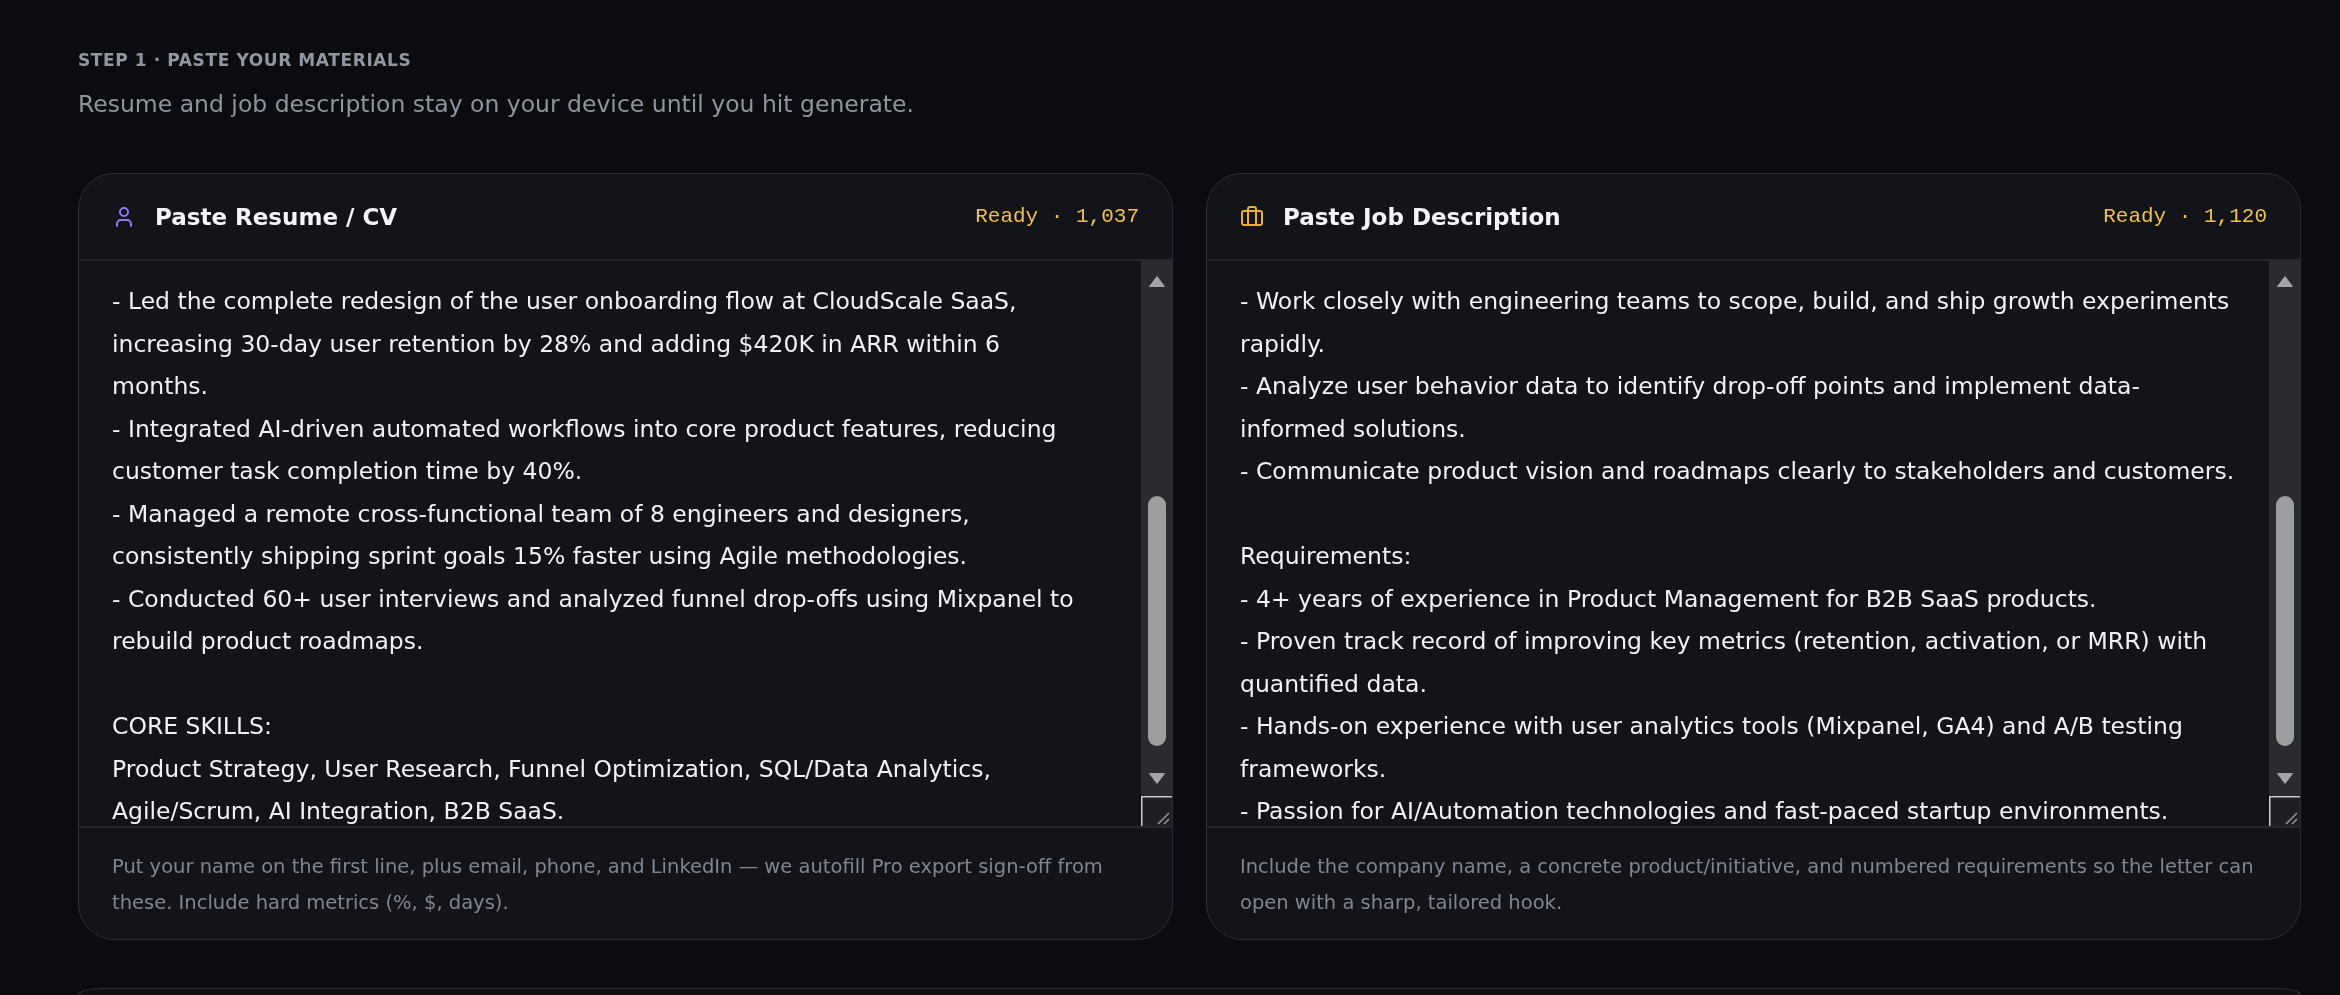  Describe the element at coordinates (608, 885) in the screenshot. I see `hint-text: Put your name on the first line, plus email, phone, and LinkedIn — we autofill Pro export sign-off from these. Include hard metrics (%, $, days).` at that location.